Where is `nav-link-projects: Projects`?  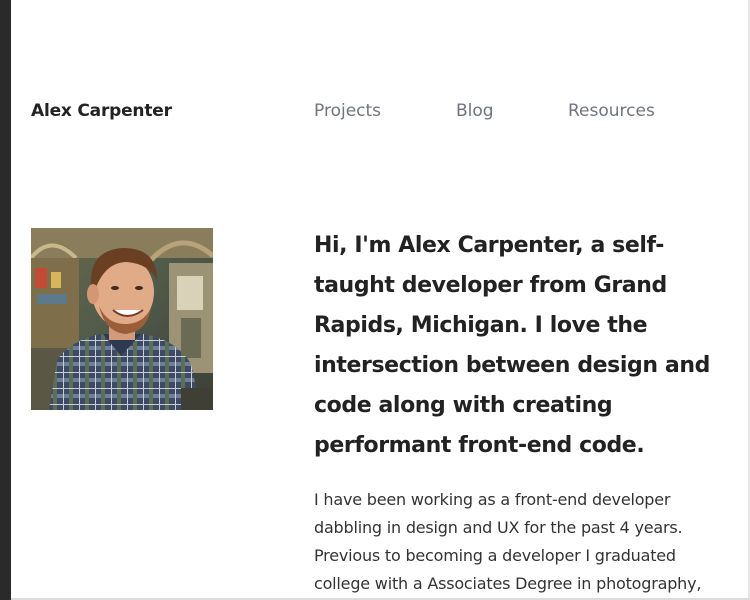 nav-link-projects: Projects is located at coordinates (347, 111).